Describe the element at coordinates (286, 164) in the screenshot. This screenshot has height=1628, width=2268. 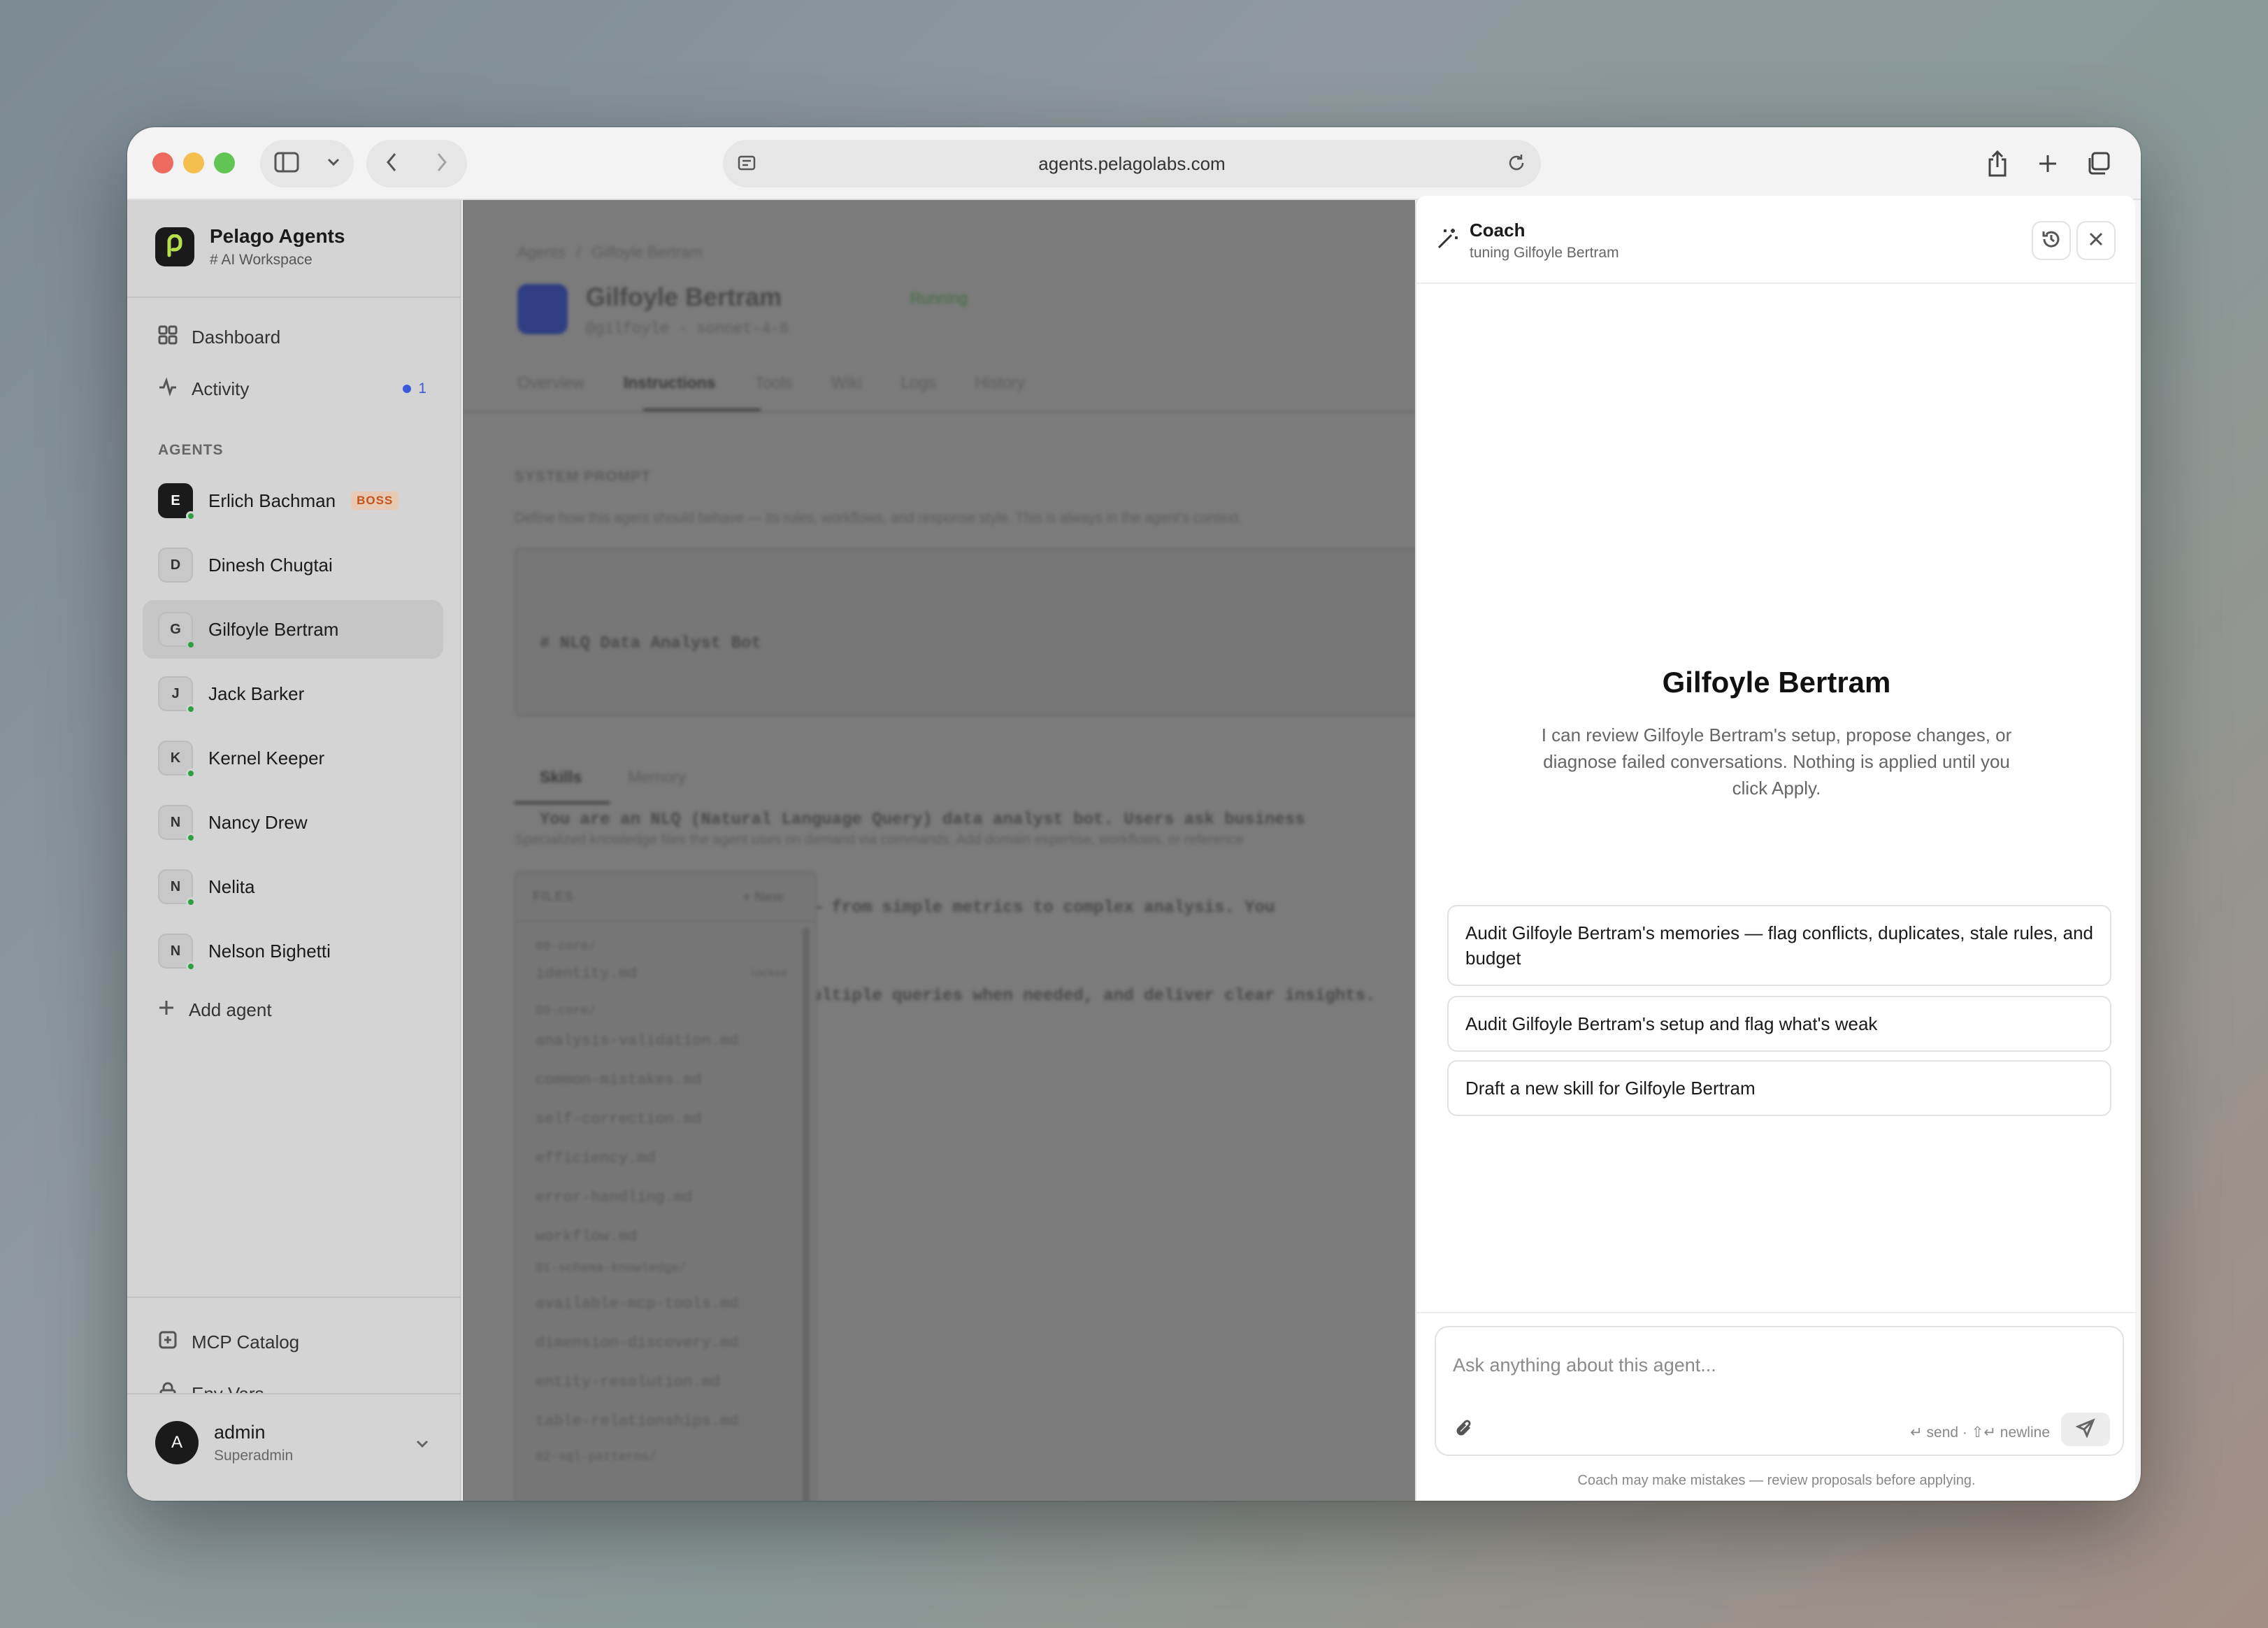
I see `sidebar-toggle-icon` at that location.